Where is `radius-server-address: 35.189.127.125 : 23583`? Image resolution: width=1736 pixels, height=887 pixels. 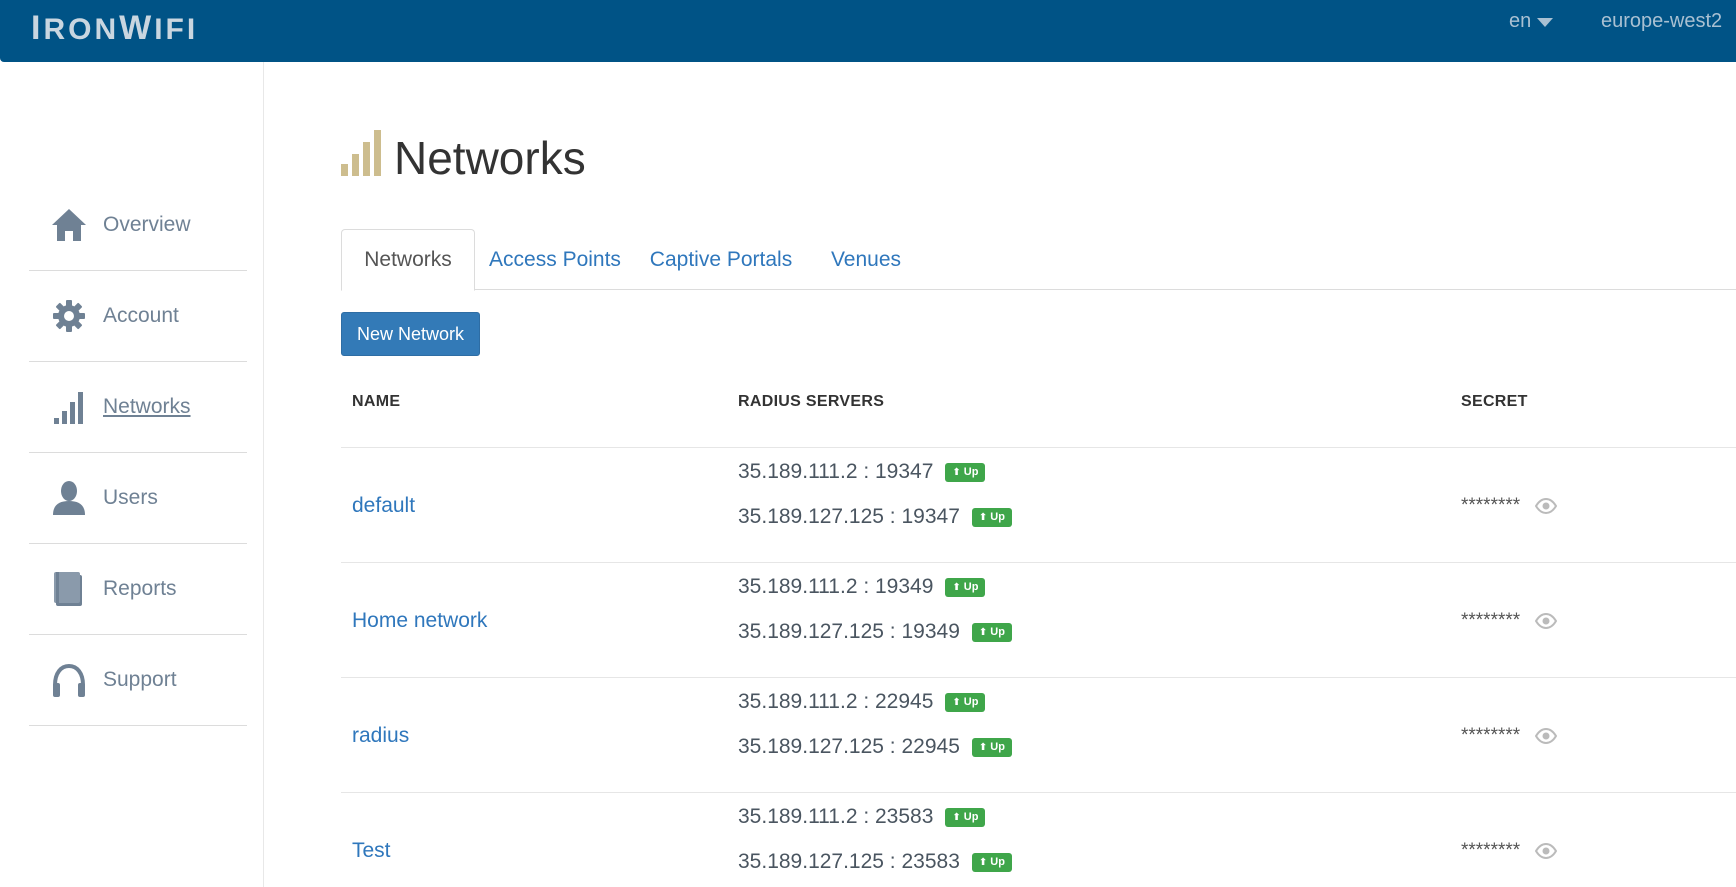
radius-server-address: 35.189.127.125 : 23583 is located at coordinates (849, 861).